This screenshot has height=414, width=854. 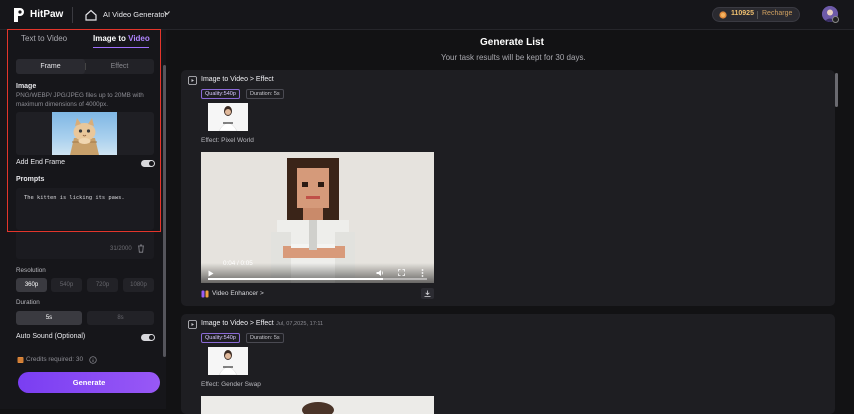 I want to click on generate-button: Generate, so click(x=89, y=382).